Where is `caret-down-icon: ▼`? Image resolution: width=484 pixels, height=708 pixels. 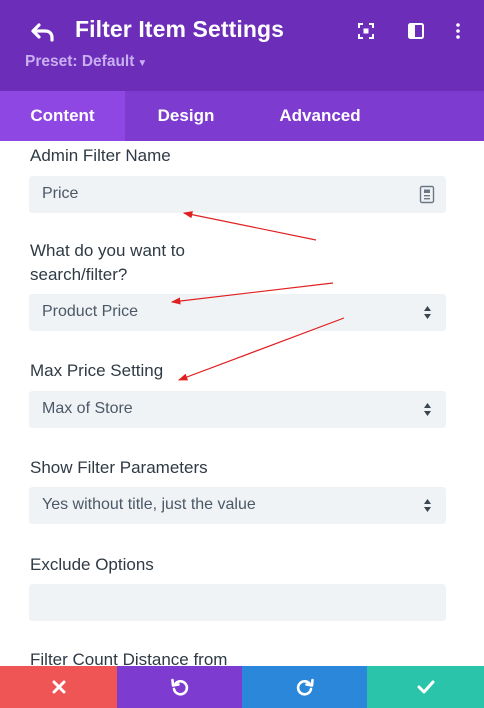
caret-down-icon: ▼ is located at coordinates (142, 63).